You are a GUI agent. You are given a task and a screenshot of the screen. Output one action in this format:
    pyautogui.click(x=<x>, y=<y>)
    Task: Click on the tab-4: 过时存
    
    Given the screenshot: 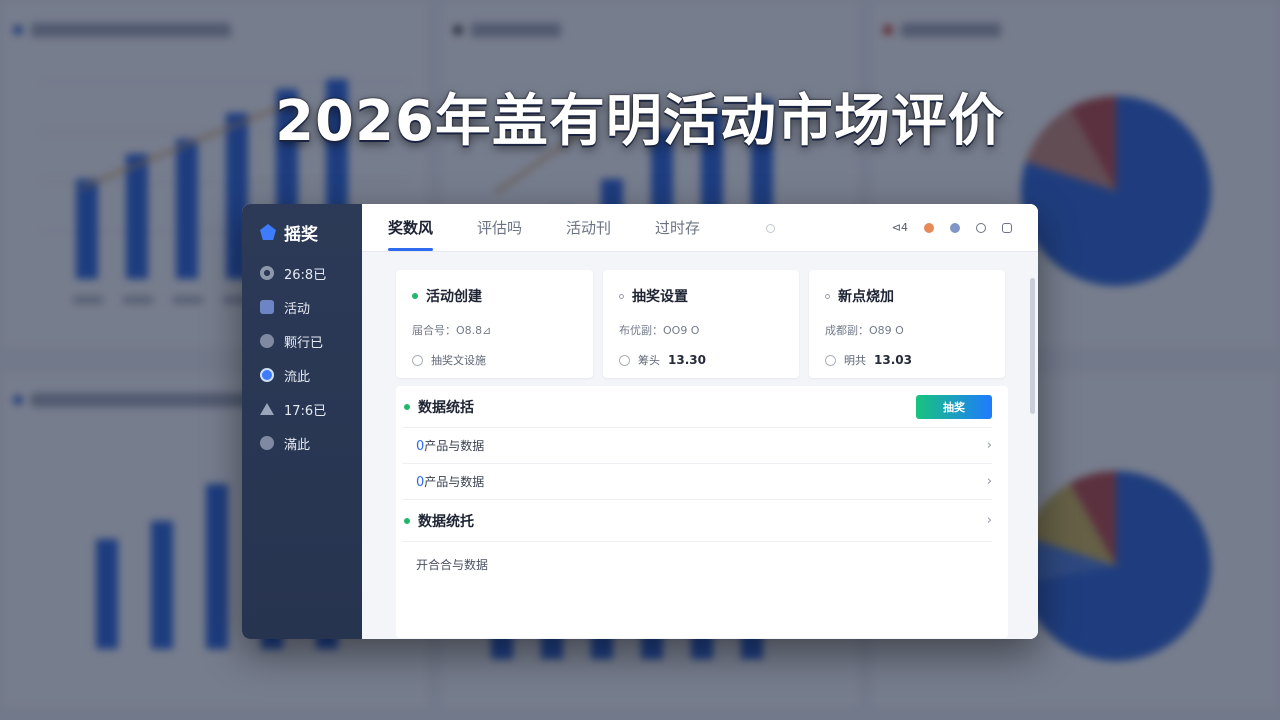 What is the action you would take?
    pyautogui.click(x=677, y=227)
    